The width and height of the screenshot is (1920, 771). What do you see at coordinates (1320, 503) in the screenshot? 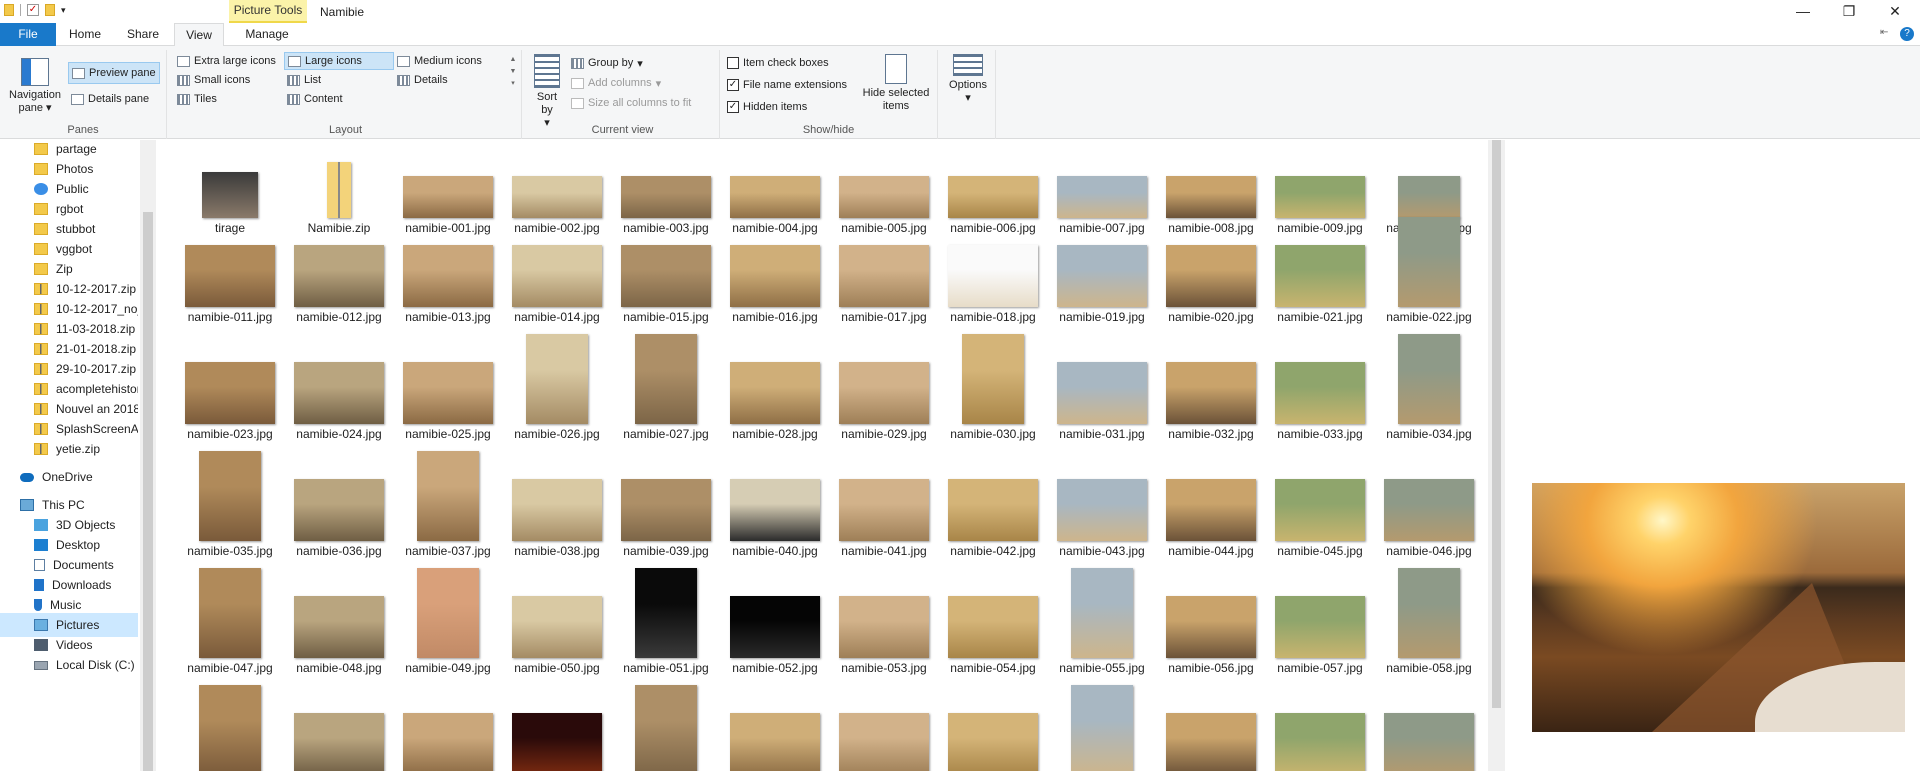
I see `file-item: namibie-045.jpg` at bounding box center [1320, 503].